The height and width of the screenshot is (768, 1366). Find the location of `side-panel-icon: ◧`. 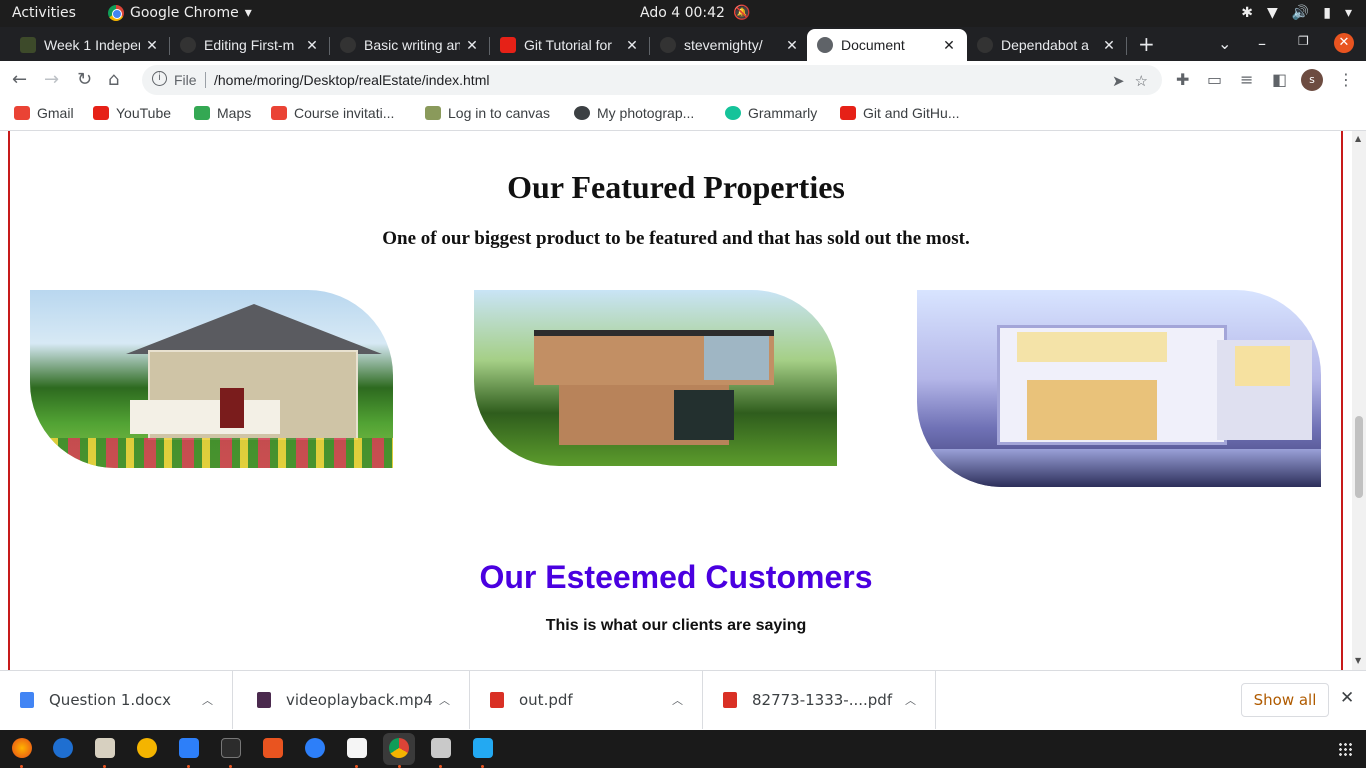

side-panel-icon: ◧ is located at coordinates (1279, 79).